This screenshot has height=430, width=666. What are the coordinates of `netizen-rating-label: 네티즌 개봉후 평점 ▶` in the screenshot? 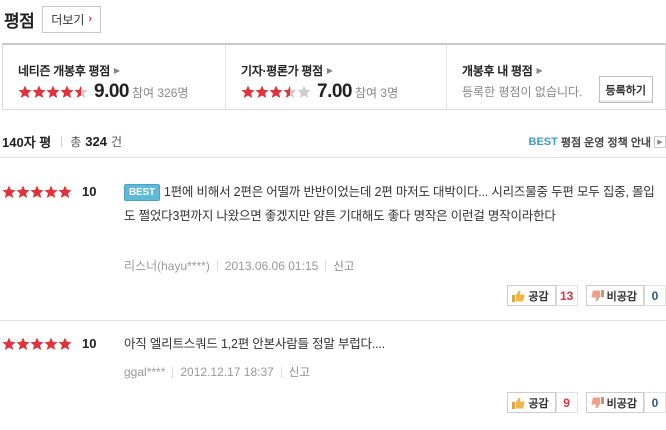 It's located at (121, 70).